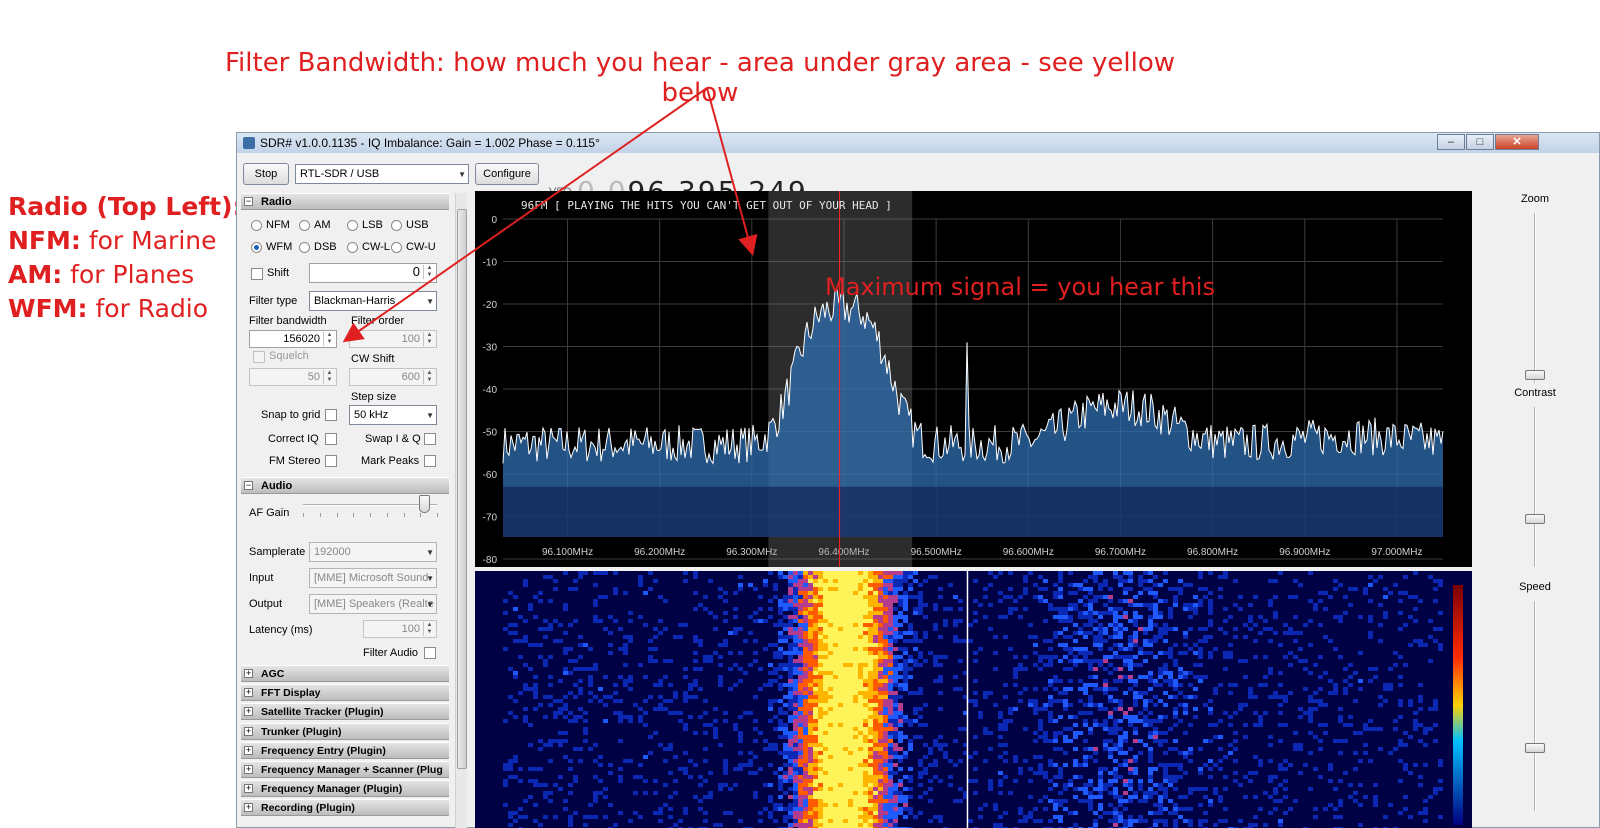 The width and height of the screenshot is (1600, 828). I want to click on input-select: [MME] Microsoft Sound ▼, so click(373, 578).